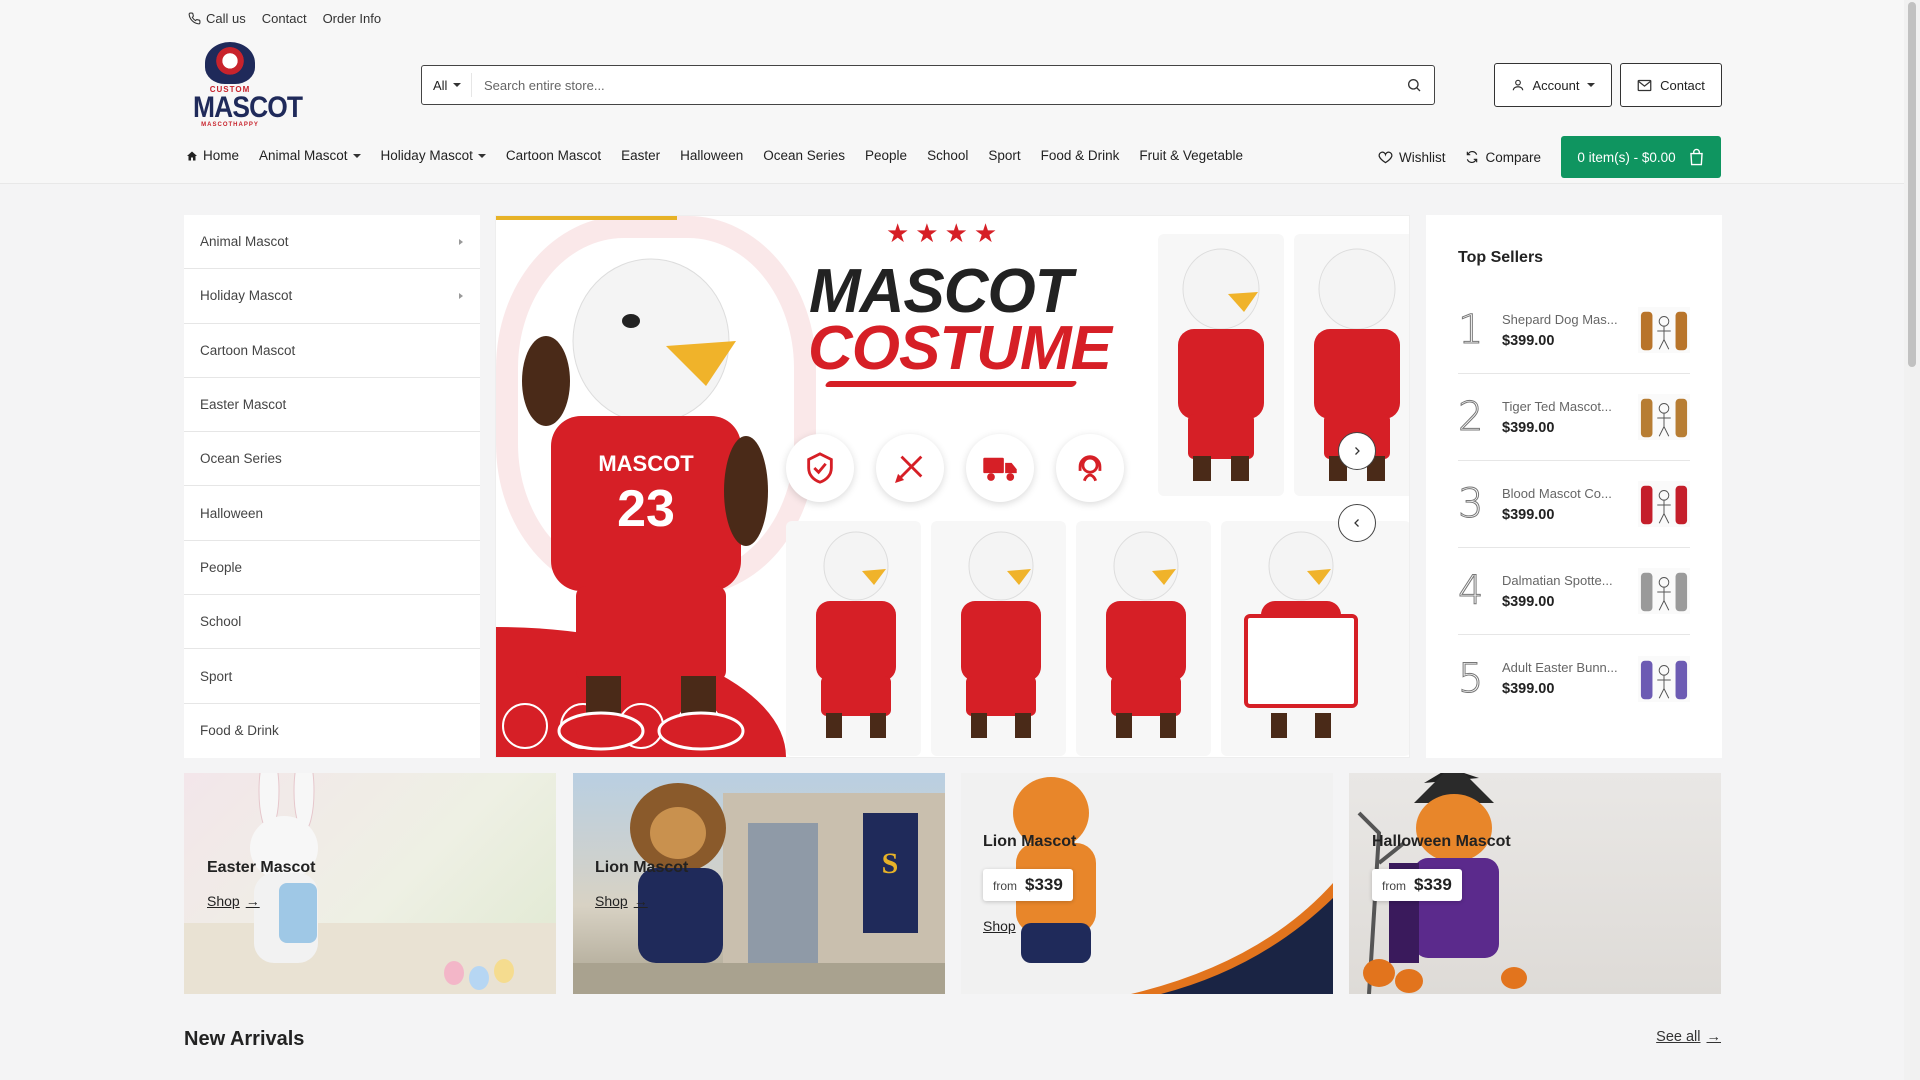  Describe the element at coordinates (332, 622) in the screenshot. I see `category-school: School` at that location.